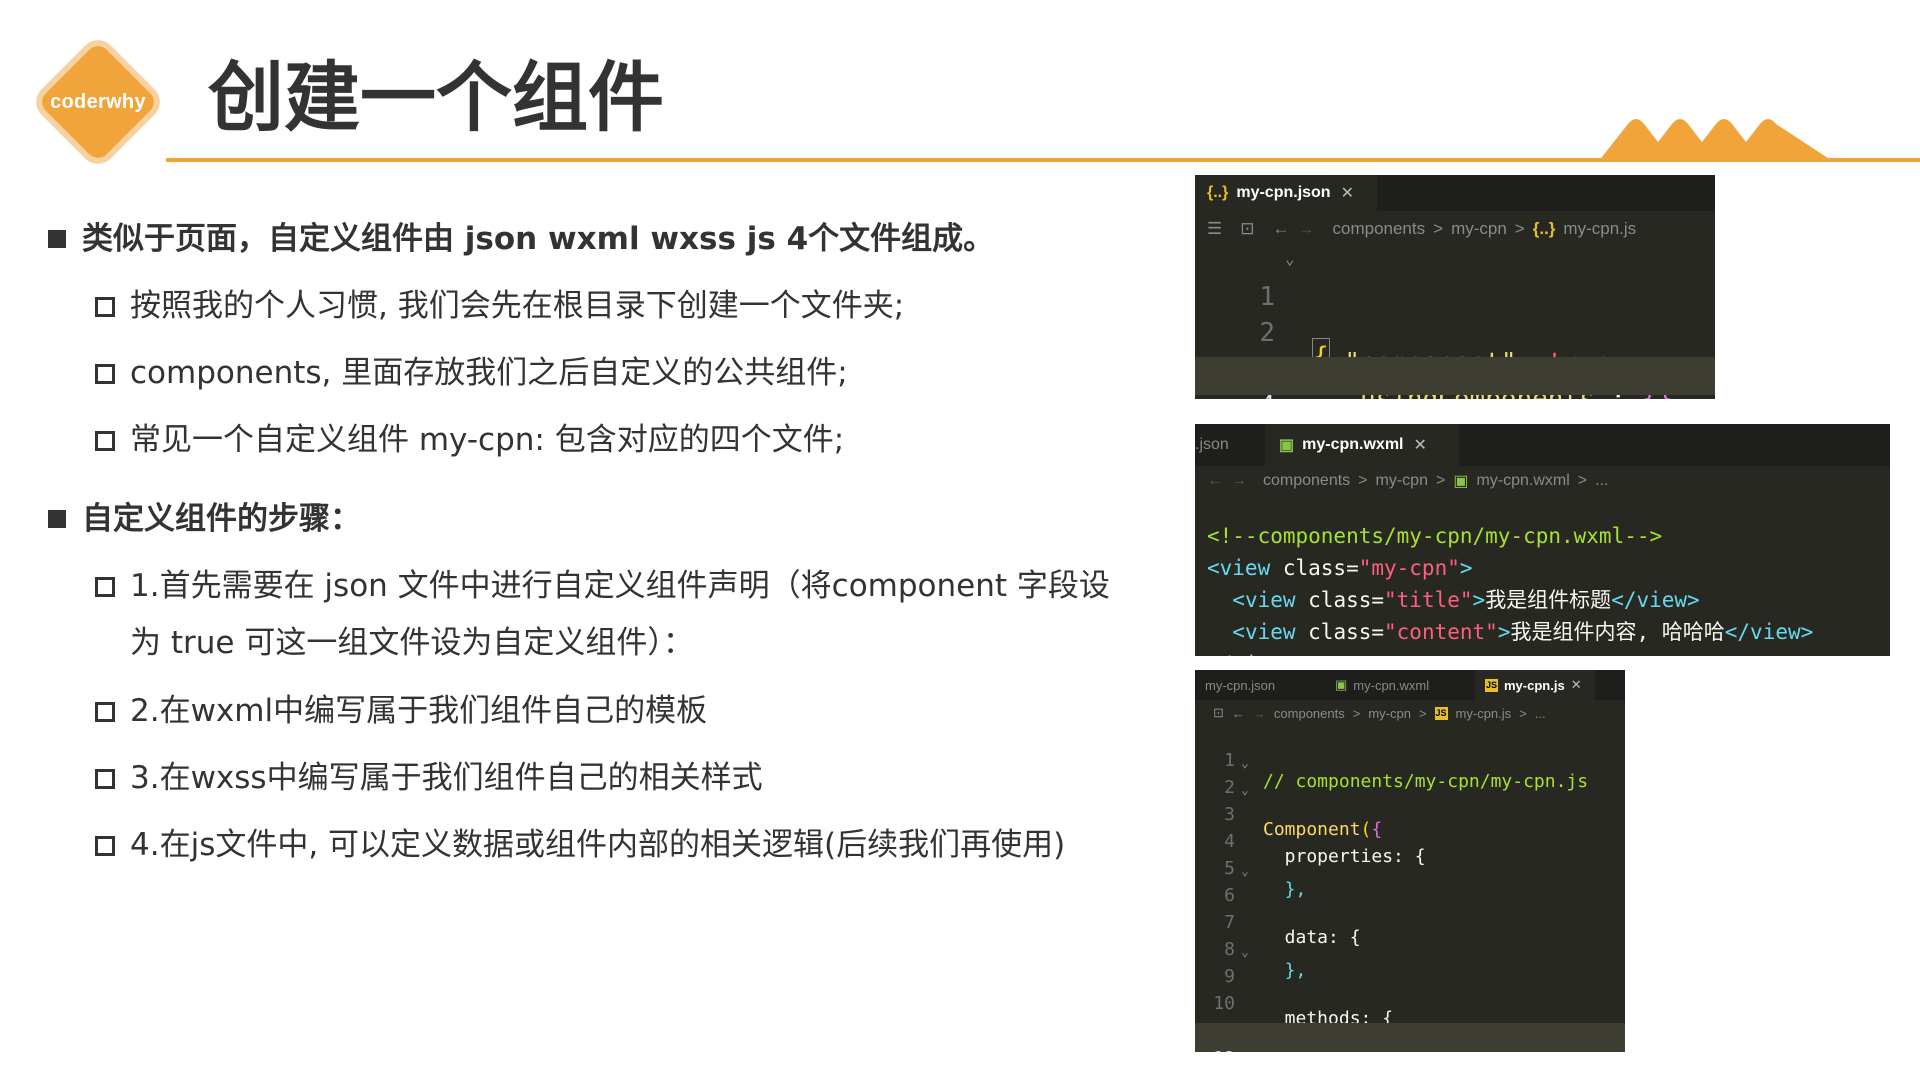  Describe the element at coordinates (1212, 444) in the screenshot. I see `tab-label: .json` at that location.